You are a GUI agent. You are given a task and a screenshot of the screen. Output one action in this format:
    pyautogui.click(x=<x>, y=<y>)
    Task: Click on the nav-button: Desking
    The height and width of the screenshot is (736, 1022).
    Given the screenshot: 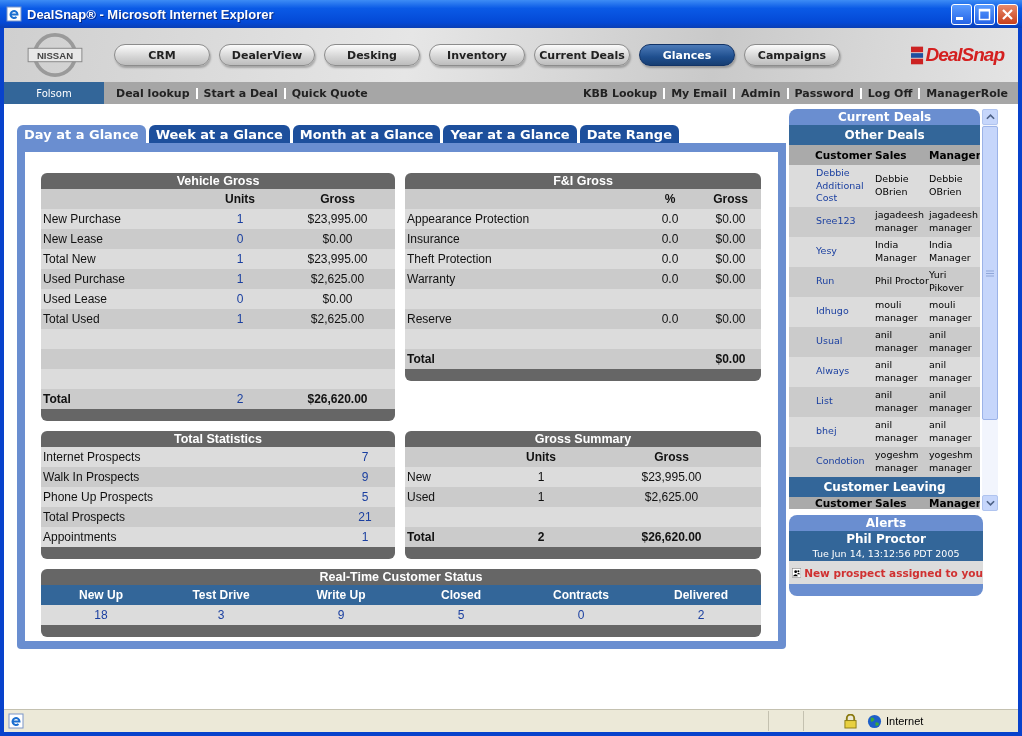 What is the action you would take?
    pyautogui.click(x=372, y=55)
    